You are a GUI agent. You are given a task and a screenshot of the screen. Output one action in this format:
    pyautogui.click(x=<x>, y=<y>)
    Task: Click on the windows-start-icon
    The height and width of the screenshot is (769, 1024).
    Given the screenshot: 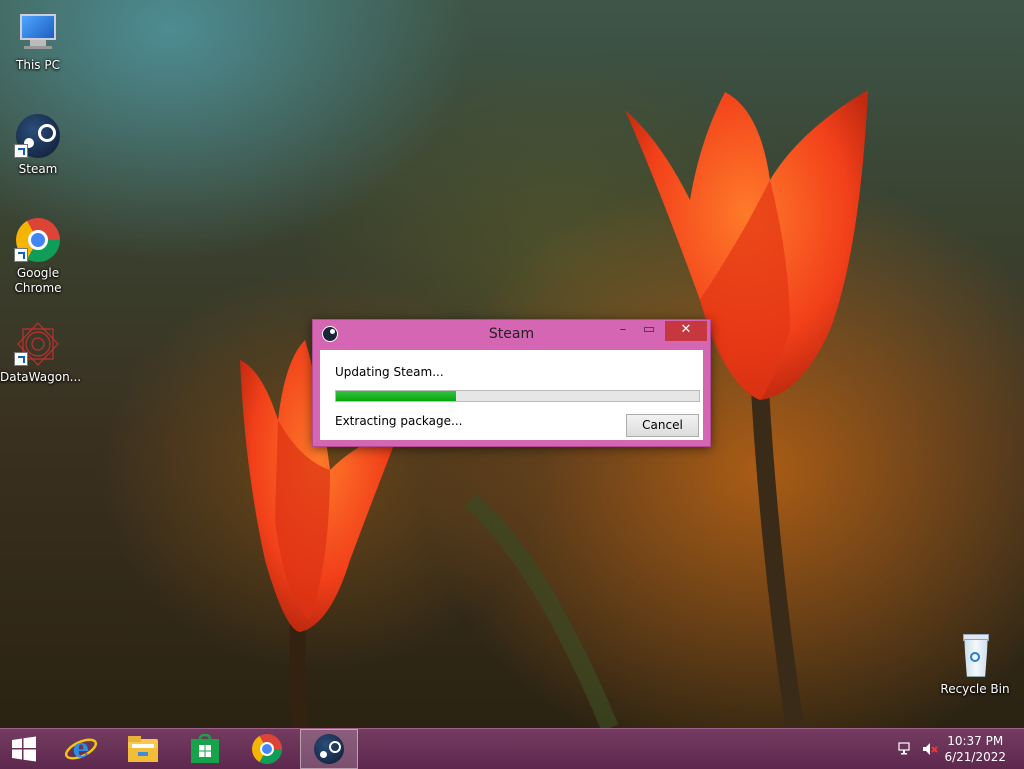 What is the action you would take?
    pyautogui.click(x=24, y=749)
    